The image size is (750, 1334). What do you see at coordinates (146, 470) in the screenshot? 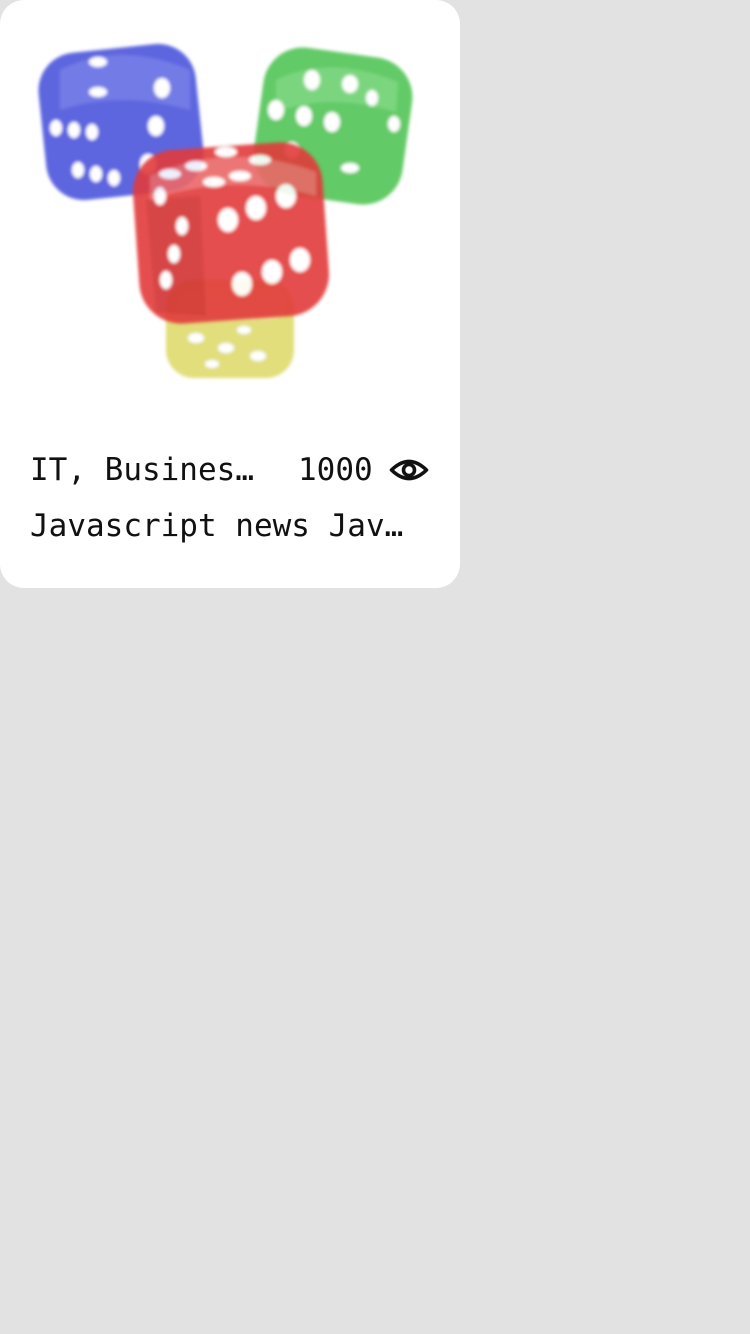
I see `article-category: IT, Business, Technology` at bounding box center [146, 470].